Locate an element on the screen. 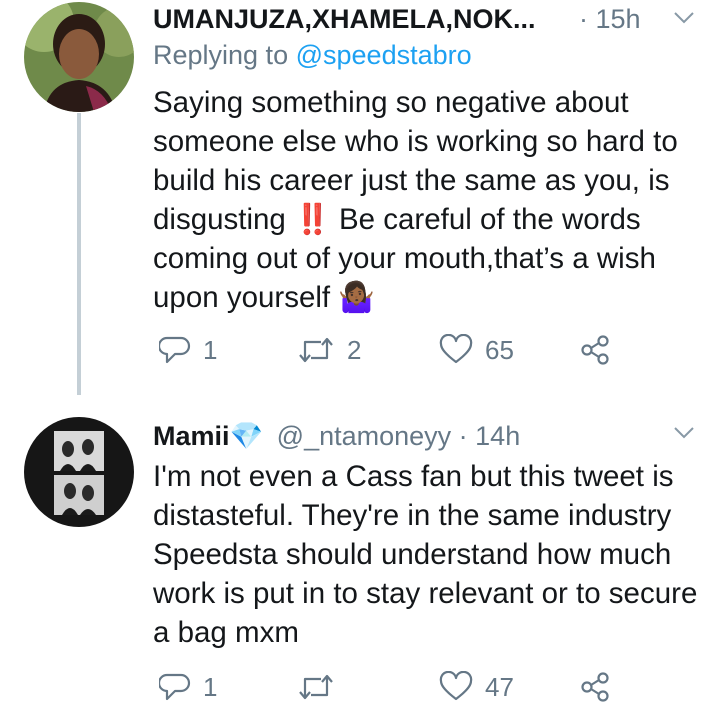 This screenshot has height=726, width=720. retweet-button is located at coordinates (322, 687).